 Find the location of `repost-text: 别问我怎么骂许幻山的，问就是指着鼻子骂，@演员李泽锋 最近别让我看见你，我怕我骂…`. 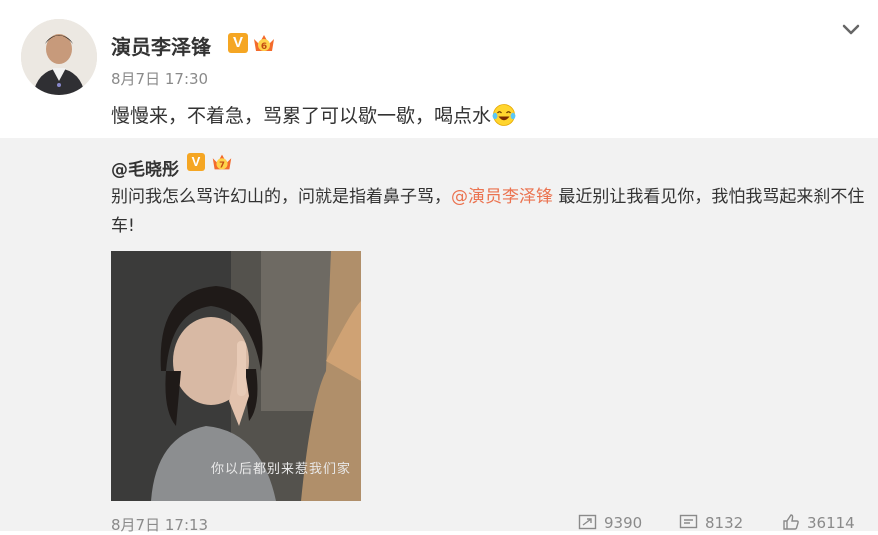

repost-text: 别问我怎么骂许幻山的，问就是指着鼻子骂，@演员李泽锋 最近别让我看见你，我怕我骂… is located at coordinates (488, 212).